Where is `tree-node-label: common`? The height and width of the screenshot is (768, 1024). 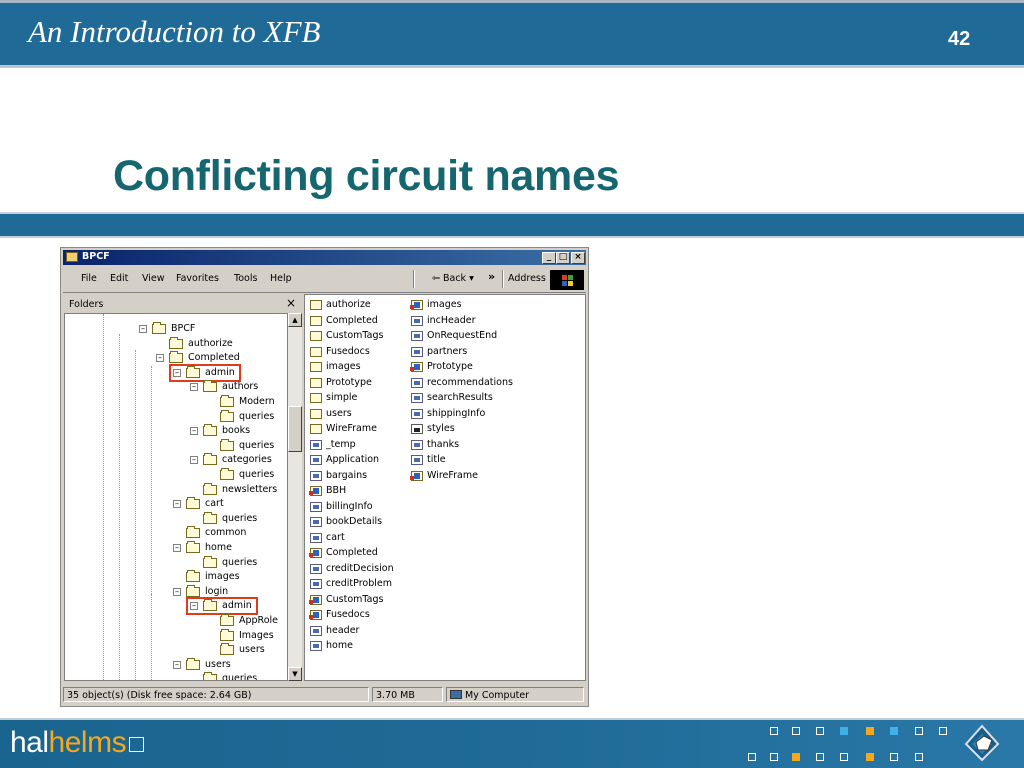 tree-node-label: common is located at coordinates (226, 533).